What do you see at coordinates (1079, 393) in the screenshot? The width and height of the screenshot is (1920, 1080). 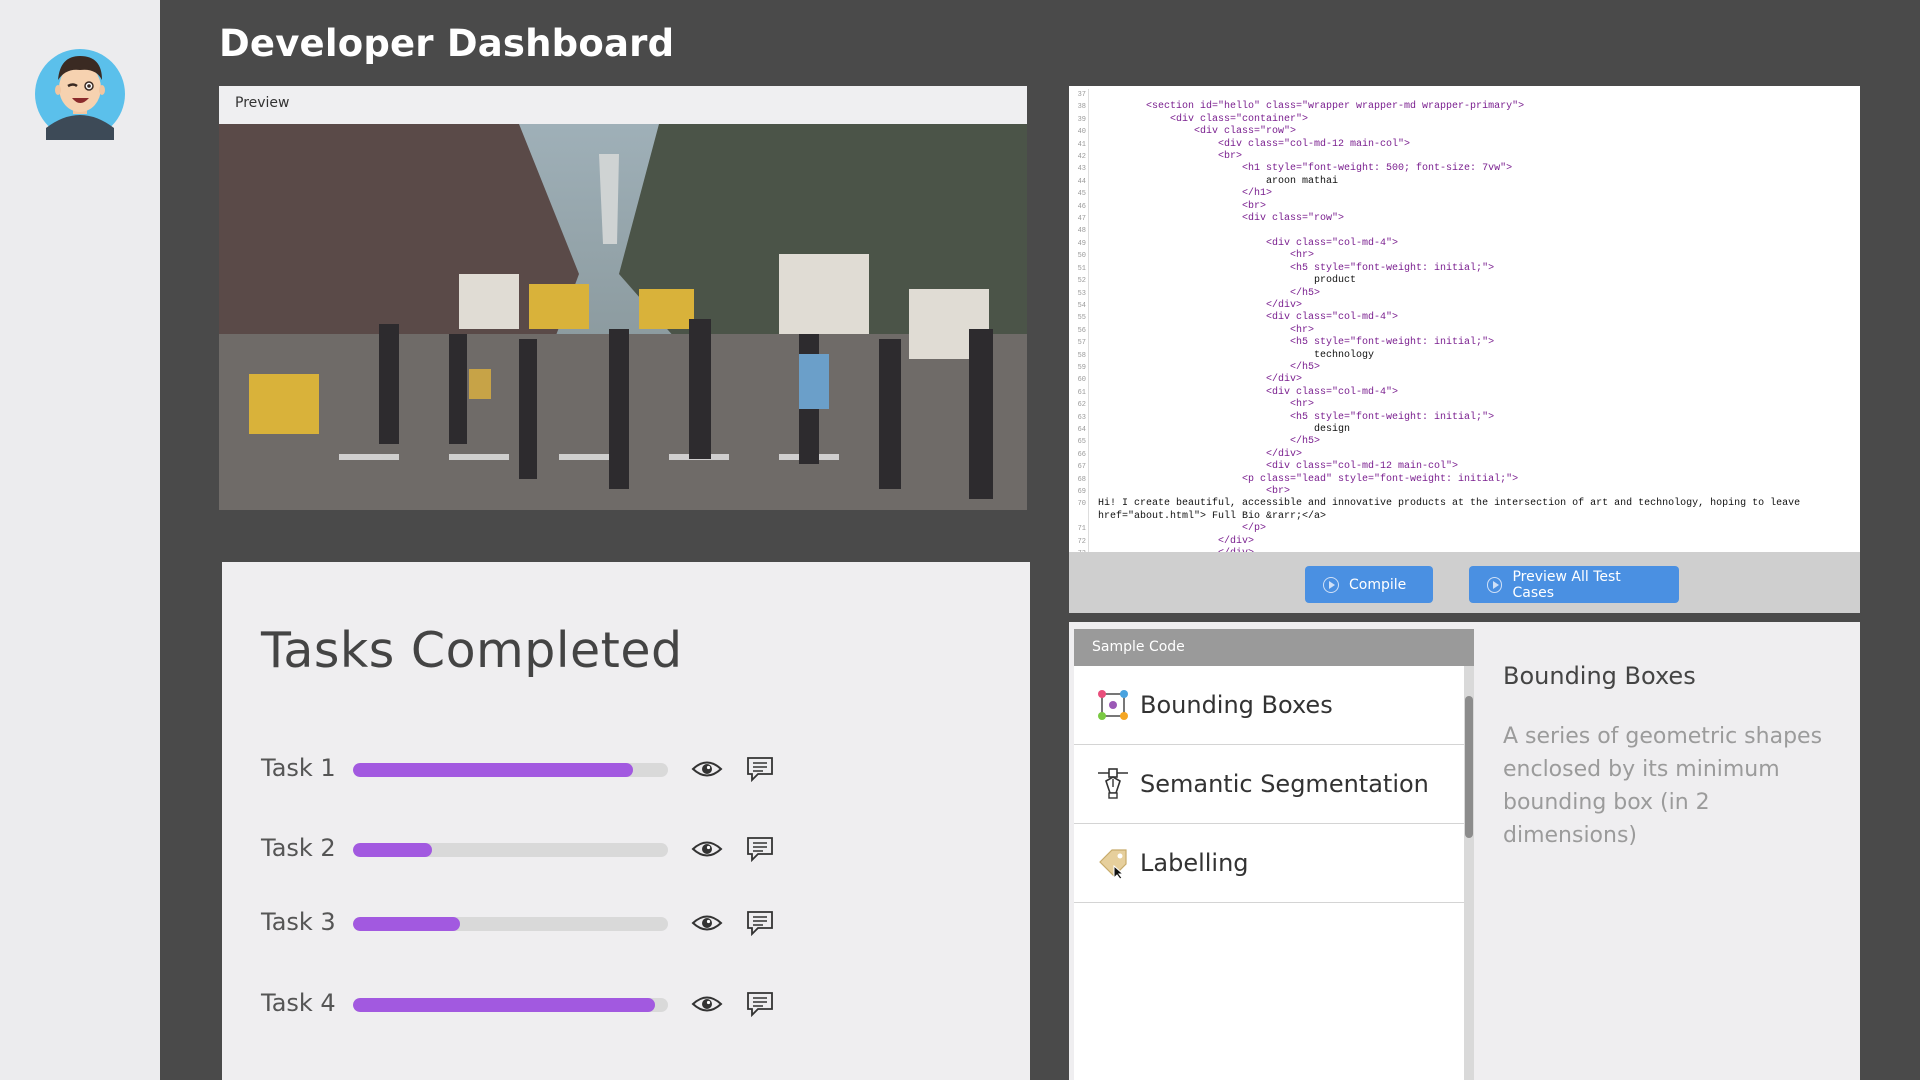 I see `line-number: 61` at bounding box center [1079, 393].